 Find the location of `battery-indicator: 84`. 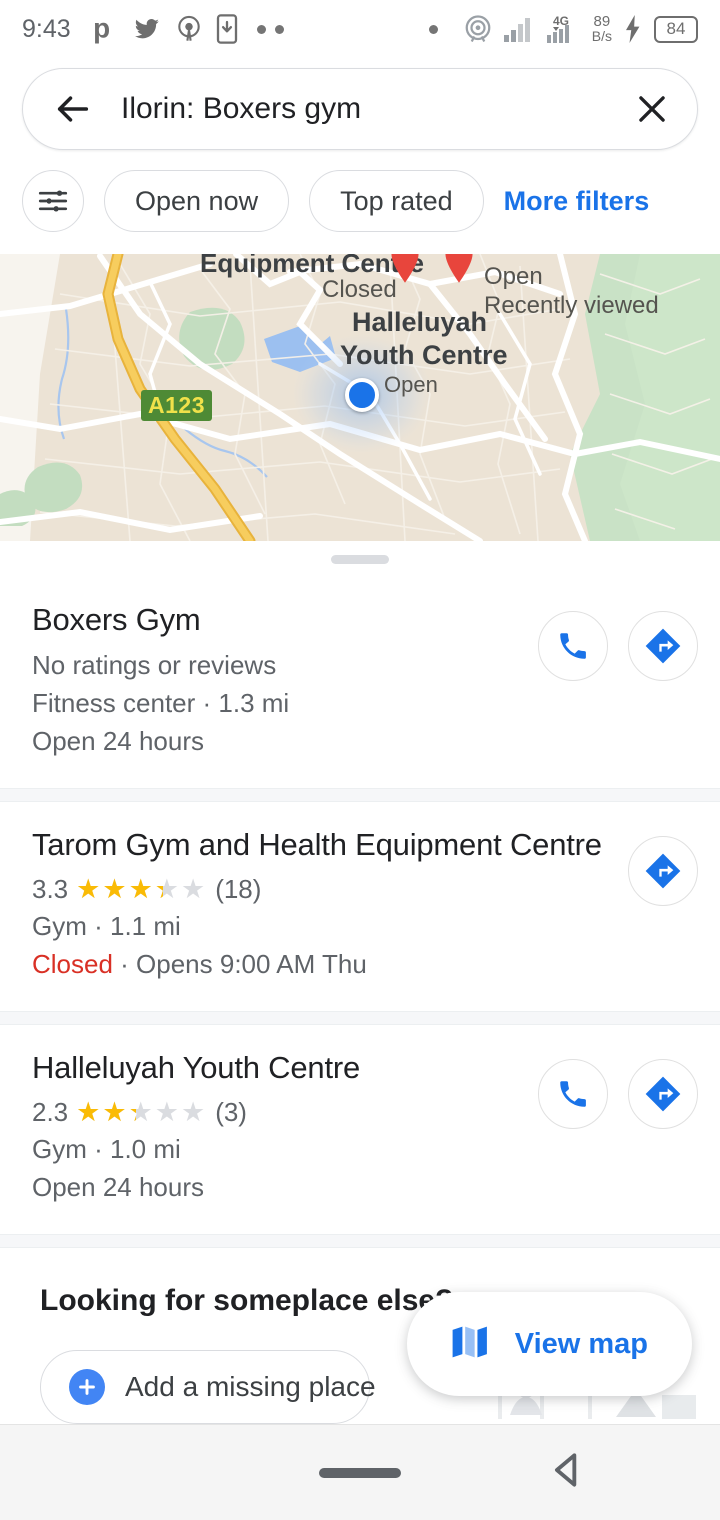

battery-indicator: 84 is located at coordinates (676, 29).